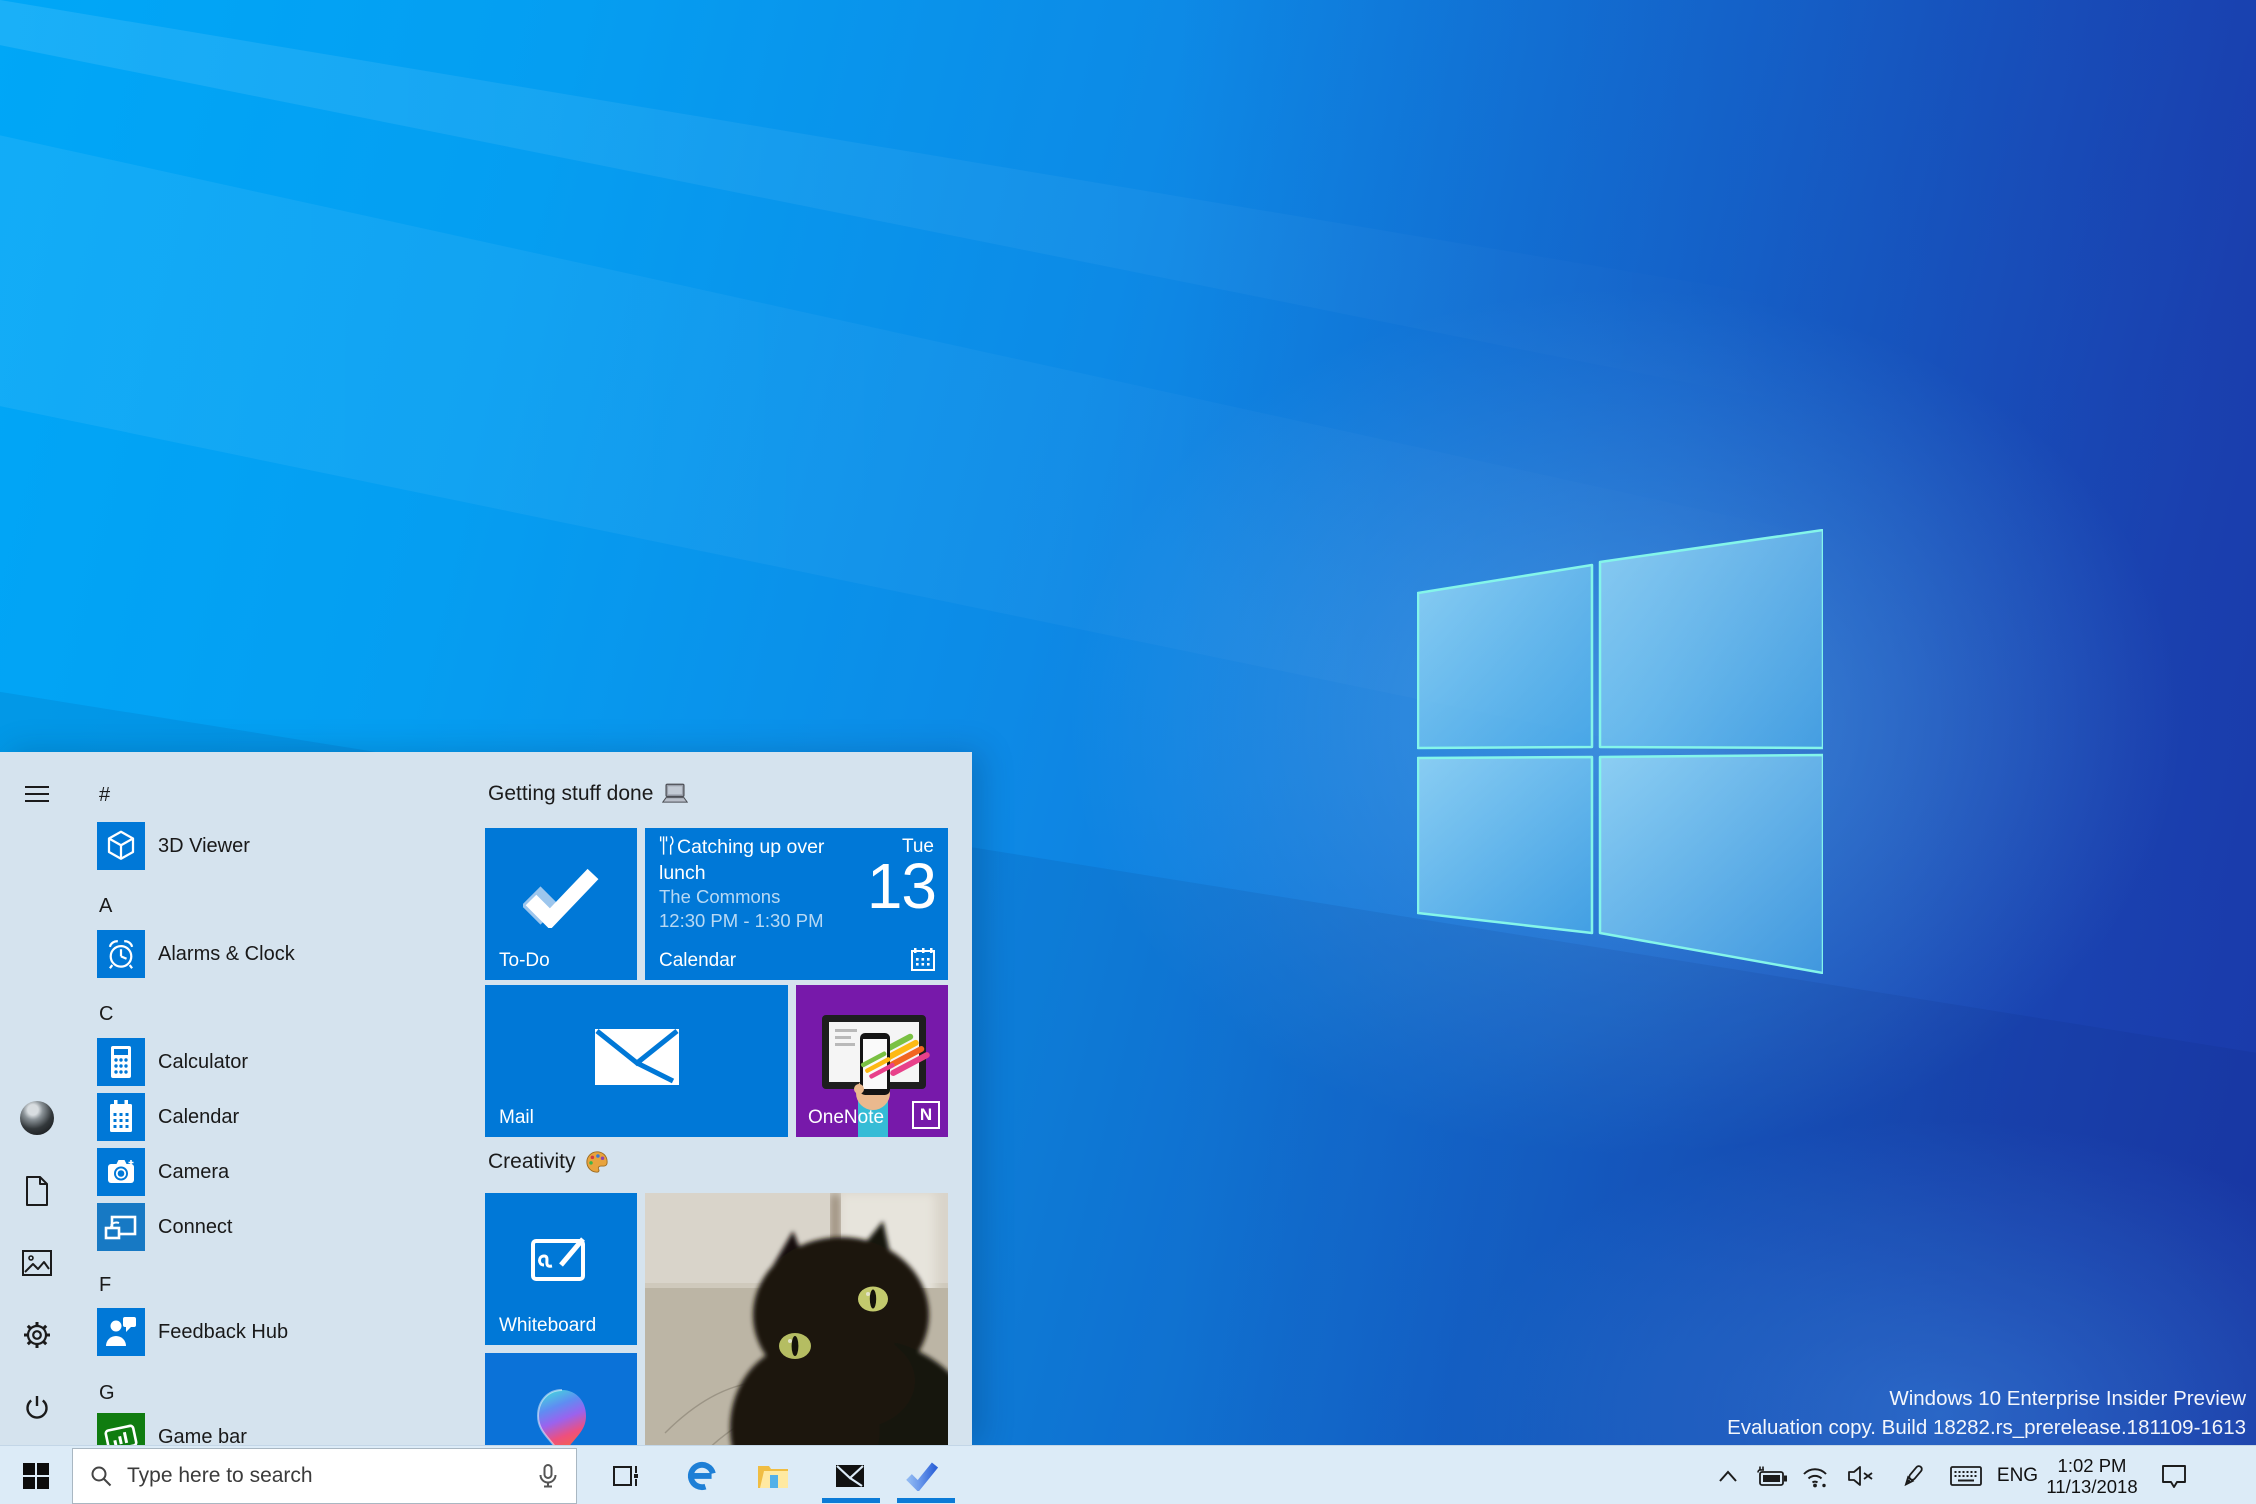  I want to click on documents-button, so click(37, 1191).